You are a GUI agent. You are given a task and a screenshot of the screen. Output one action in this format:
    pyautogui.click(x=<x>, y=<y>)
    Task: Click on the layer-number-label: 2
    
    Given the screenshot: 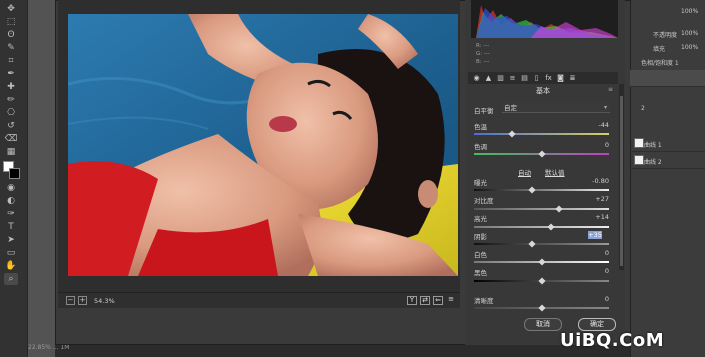 What is the action you would take?
    pyautogui.click(x=643, y=108)
    